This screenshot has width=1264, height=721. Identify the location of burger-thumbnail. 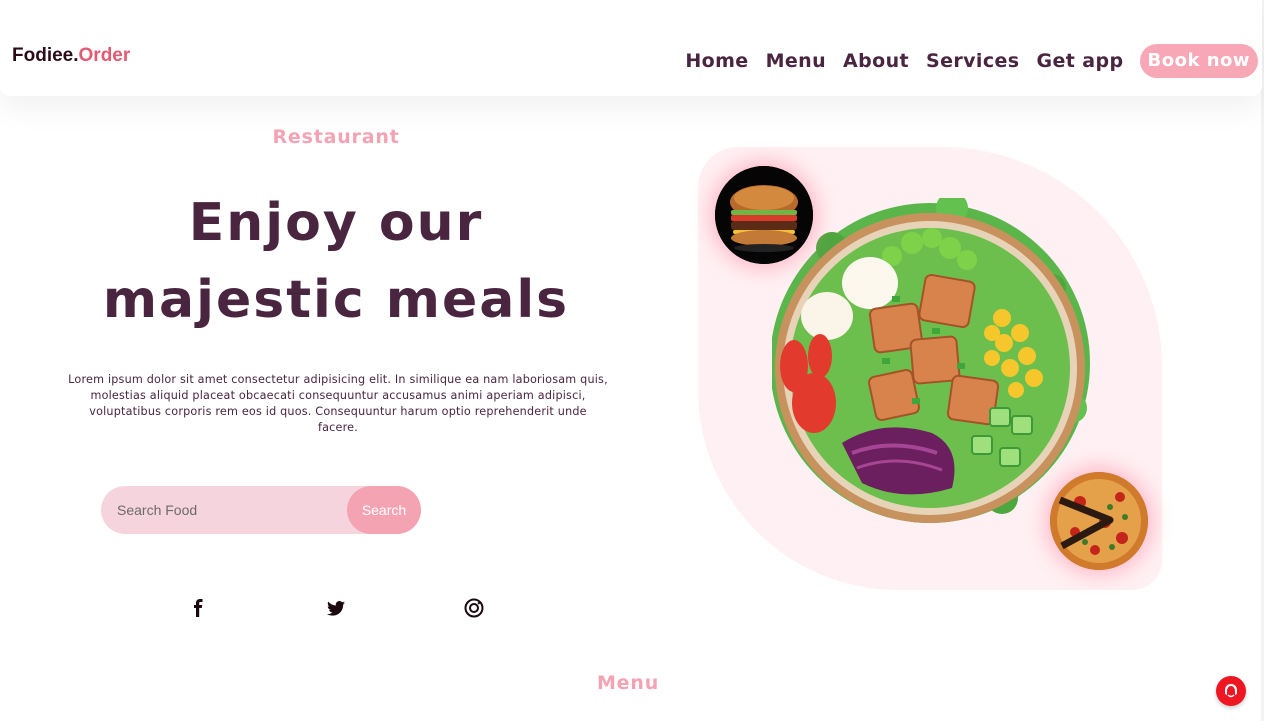
(764, 215).